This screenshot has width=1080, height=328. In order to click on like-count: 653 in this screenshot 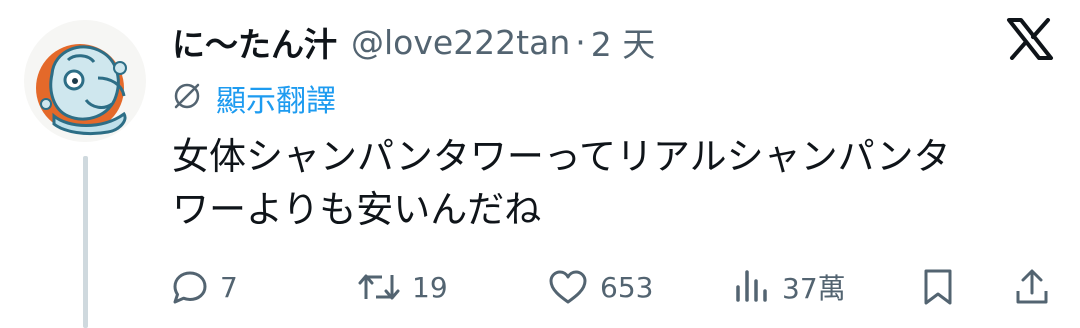, I will do `click(627, 287)`.